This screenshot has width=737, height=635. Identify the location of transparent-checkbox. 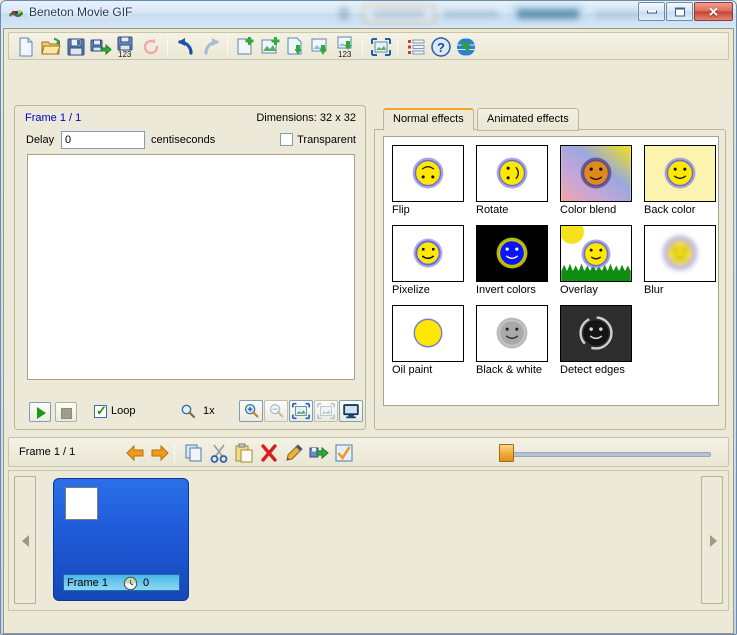
(286, 139).